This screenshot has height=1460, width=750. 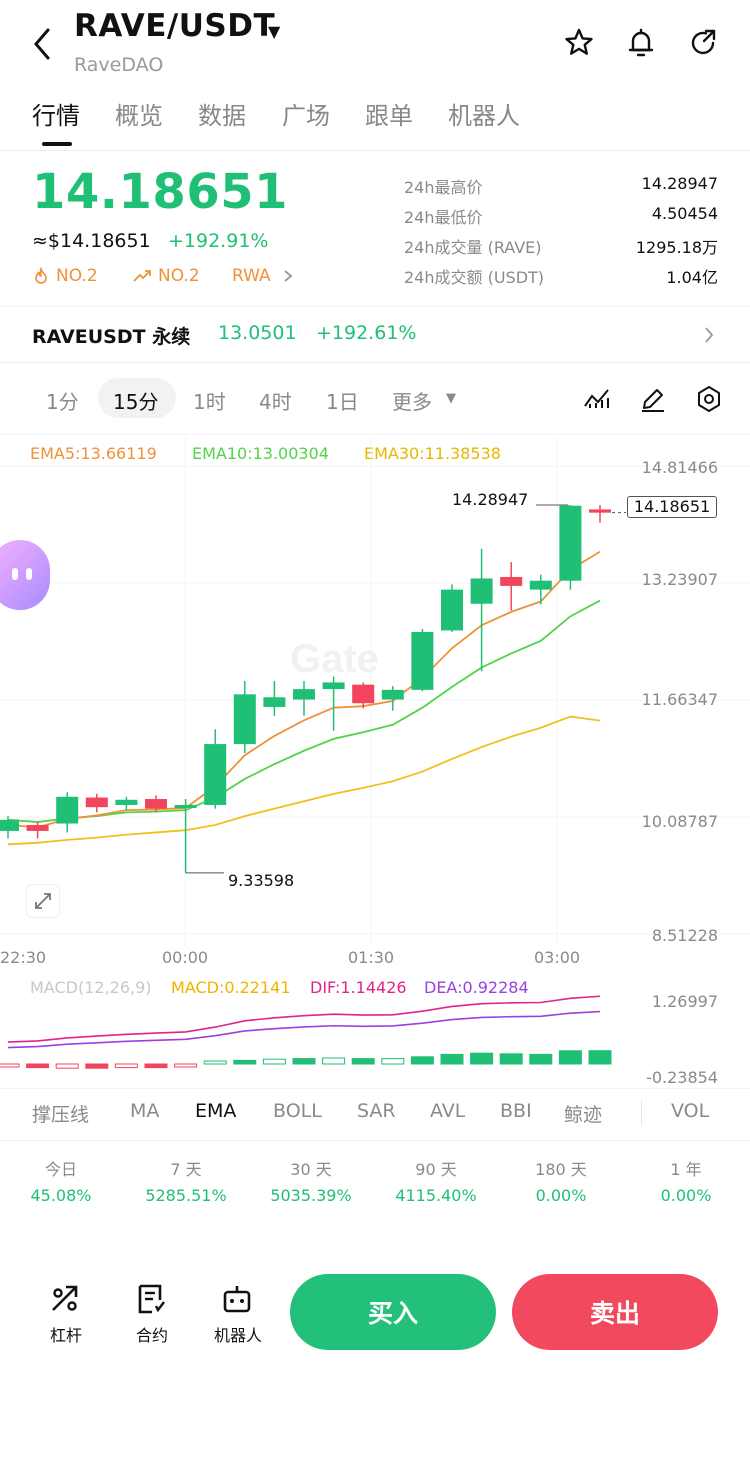 What do you see at coordinates (119, 65) in the screenshot?
I see `pair-subtitle: RaveDAO` at bounding box center [119, 65].